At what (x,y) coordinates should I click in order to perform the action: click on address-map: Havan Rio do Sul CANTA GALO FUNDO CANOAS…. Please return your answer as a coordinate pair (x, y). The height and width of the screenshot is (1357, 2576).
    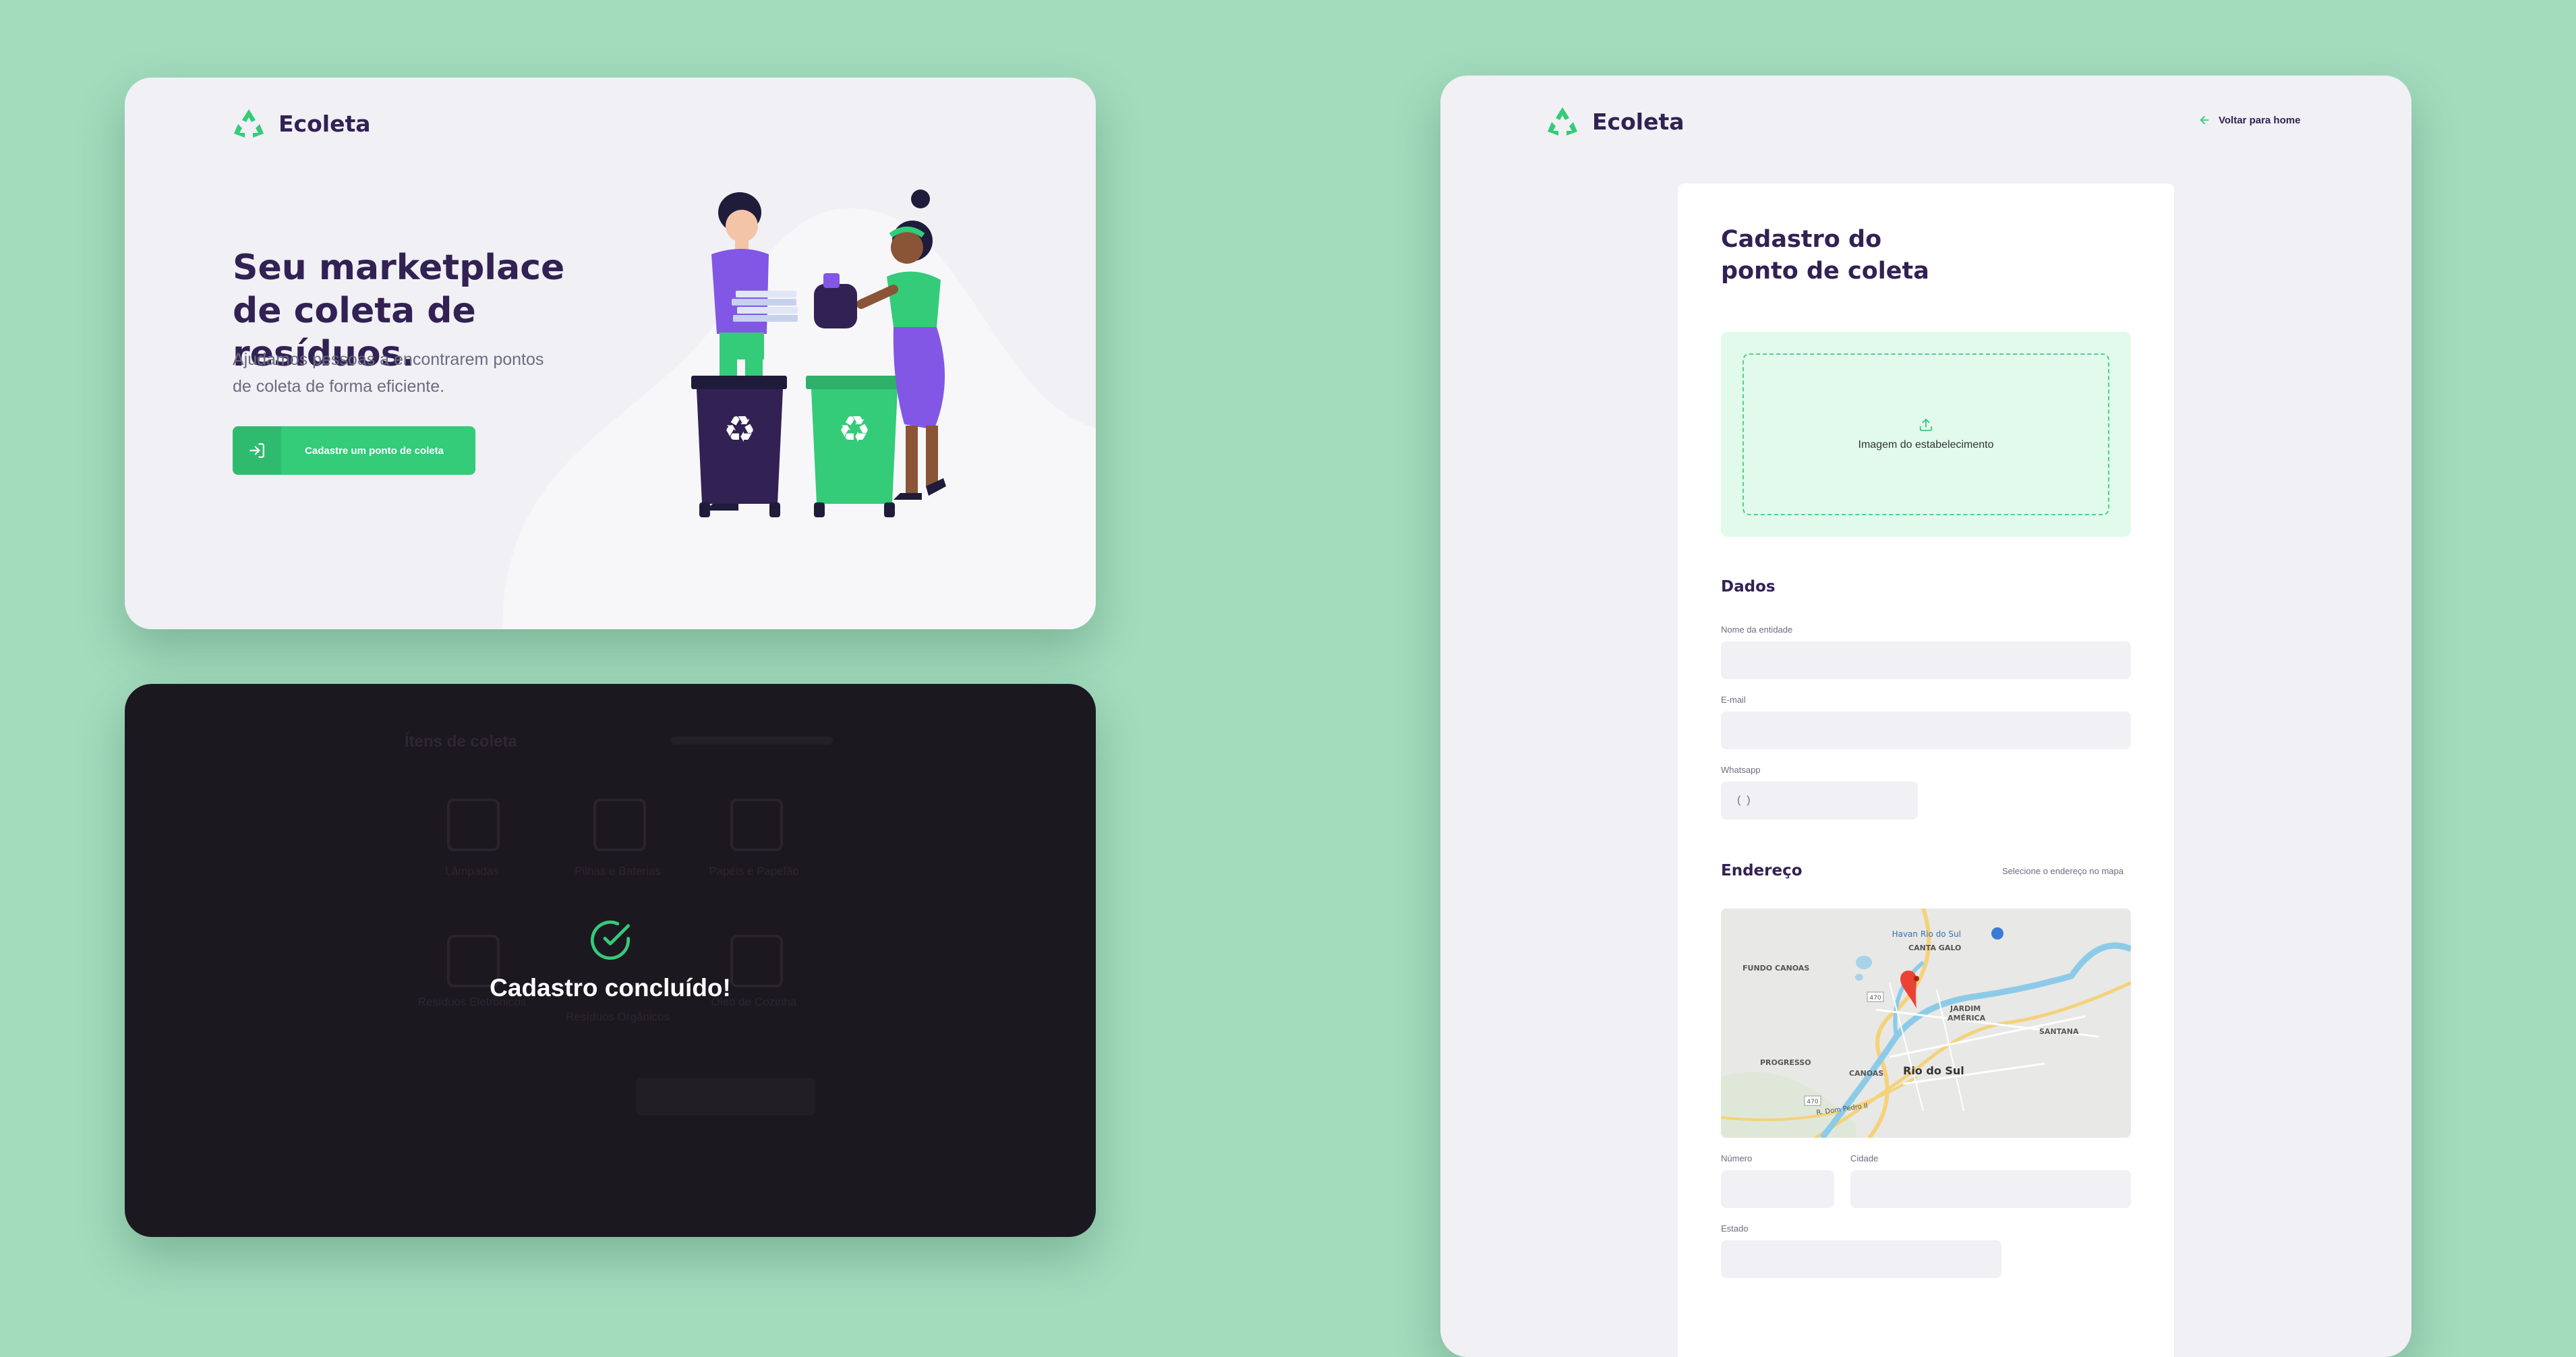
    Looking at the image, I should click on (1926, 1023).